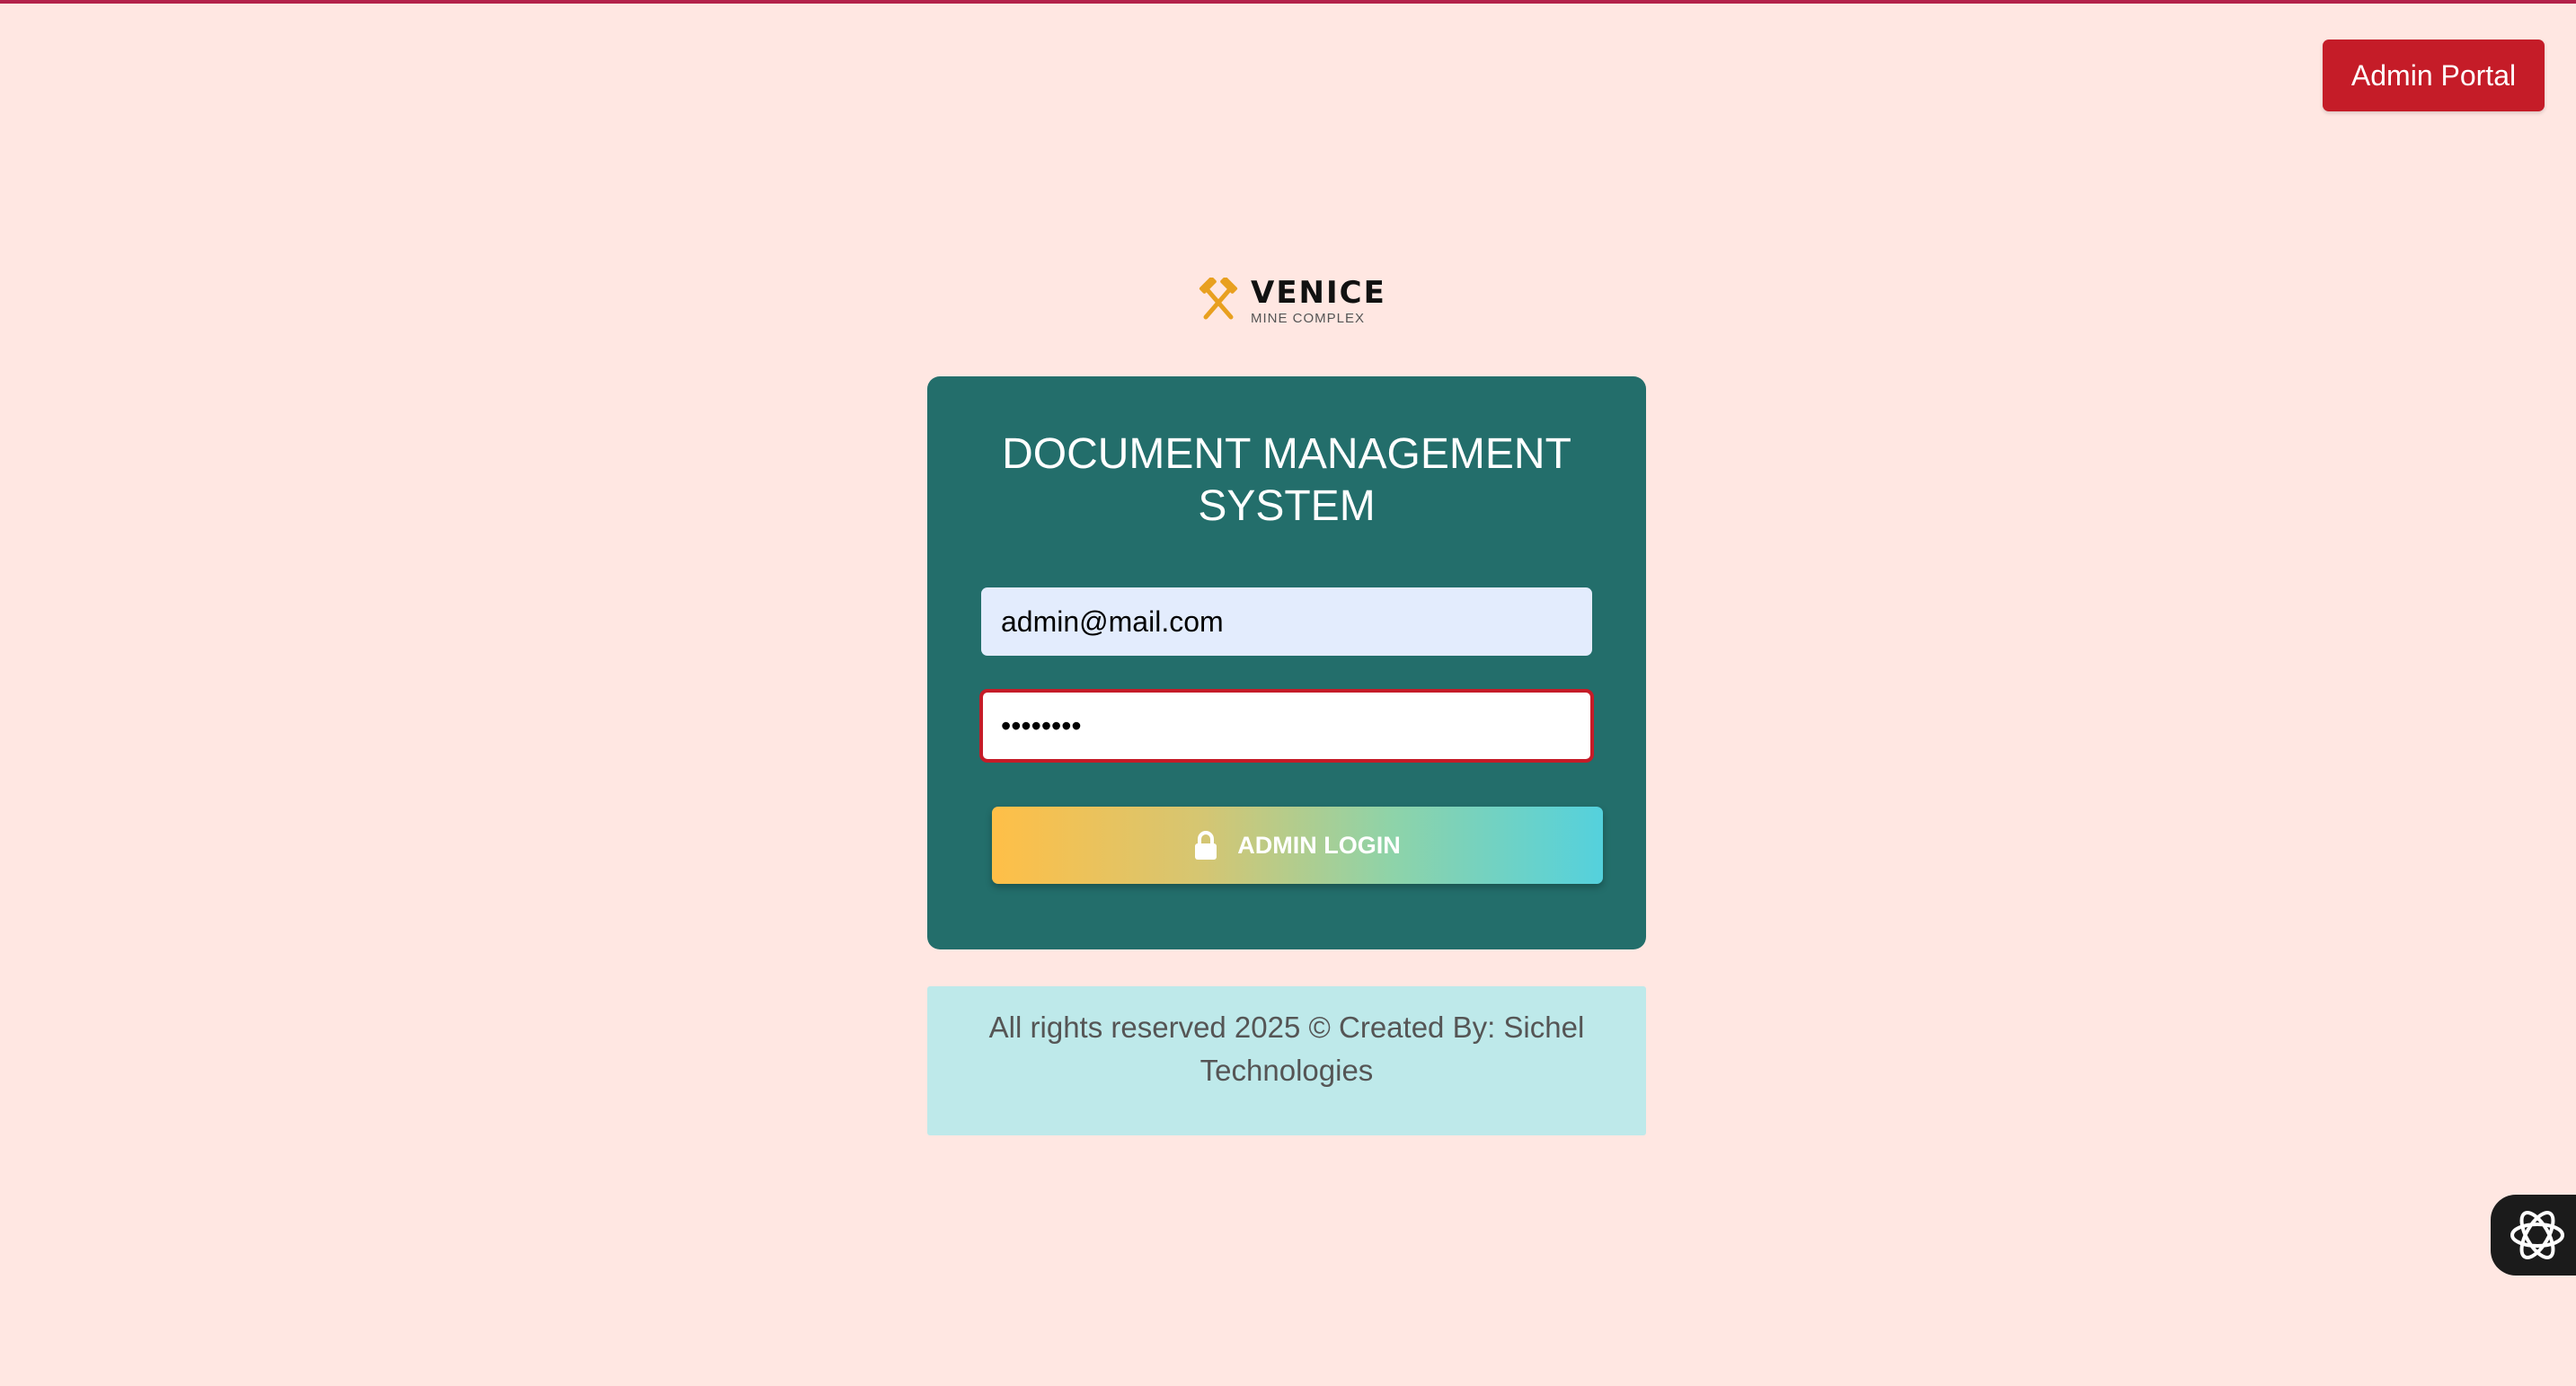 The width and height of the screenshot is (2576, 1386). I want to click on logo-name: VENICE, so click(1319, 292).